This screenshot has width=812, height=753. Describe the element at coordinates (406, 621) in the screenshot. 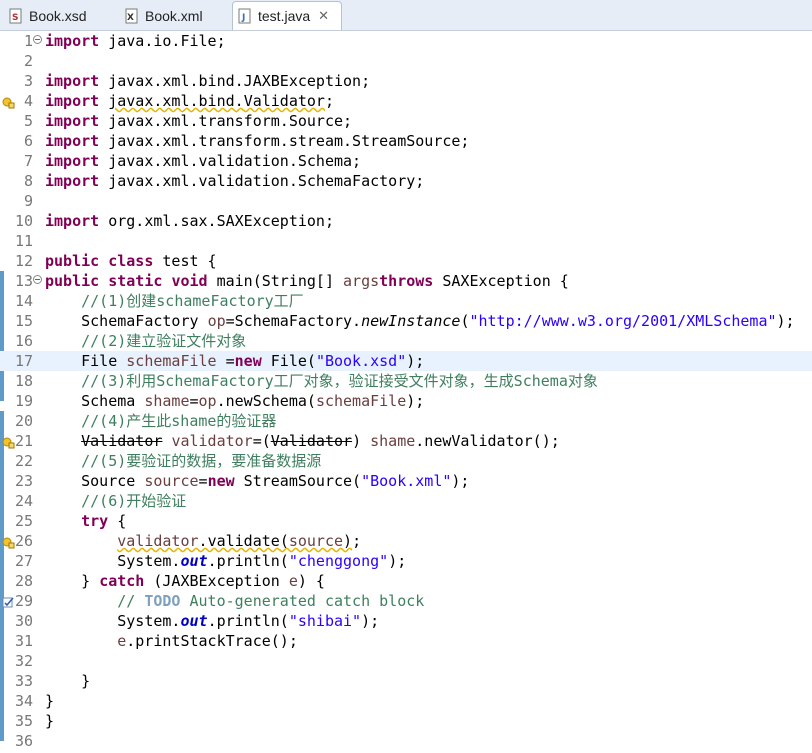

I see `code-line: 30 System.out.println("shibai");` at that location.